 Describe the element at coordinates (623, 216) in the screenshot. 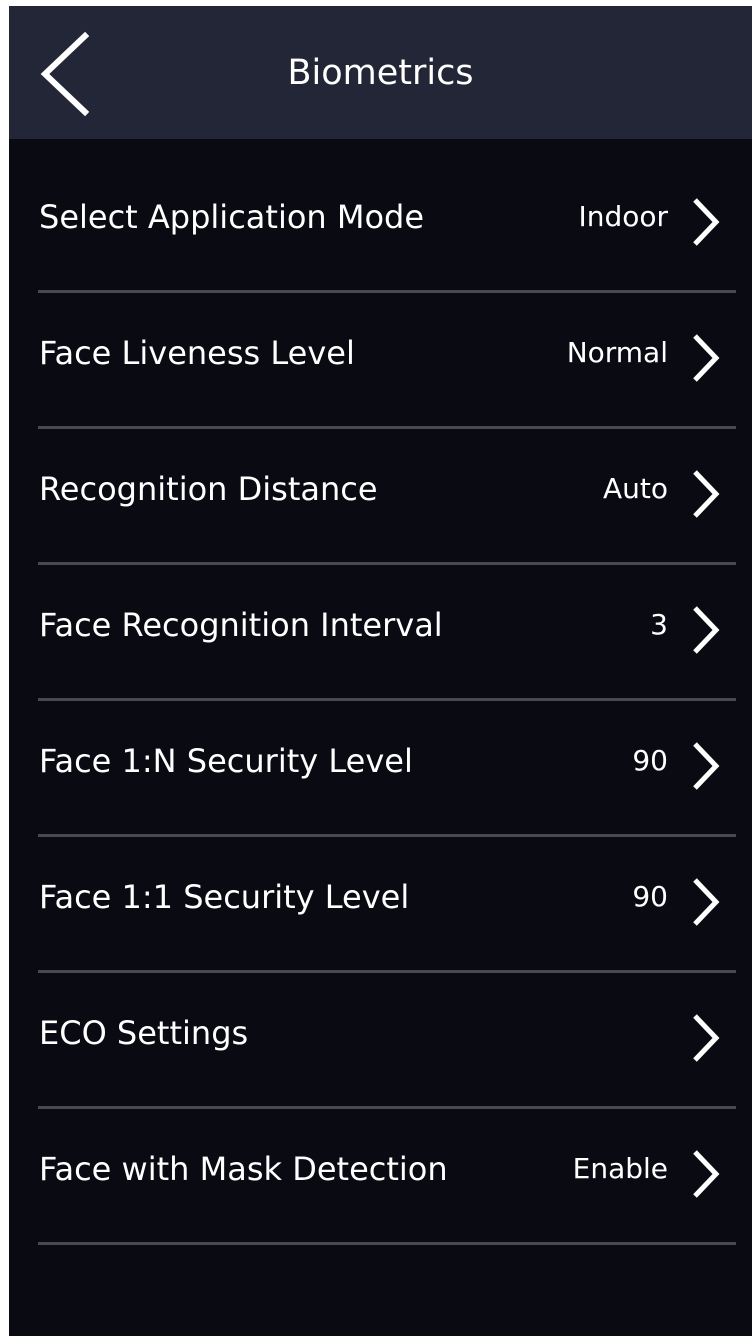

I see `setting-value: Indoor` at that location.